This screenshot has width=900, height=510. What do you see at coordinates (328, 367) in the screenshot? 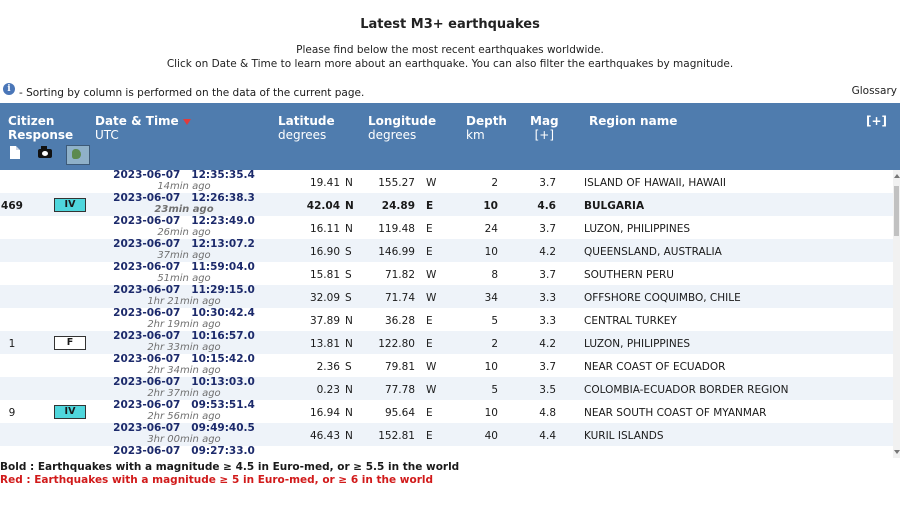
I see `latitude-value: 2.36` at bounding box center [328, 367].